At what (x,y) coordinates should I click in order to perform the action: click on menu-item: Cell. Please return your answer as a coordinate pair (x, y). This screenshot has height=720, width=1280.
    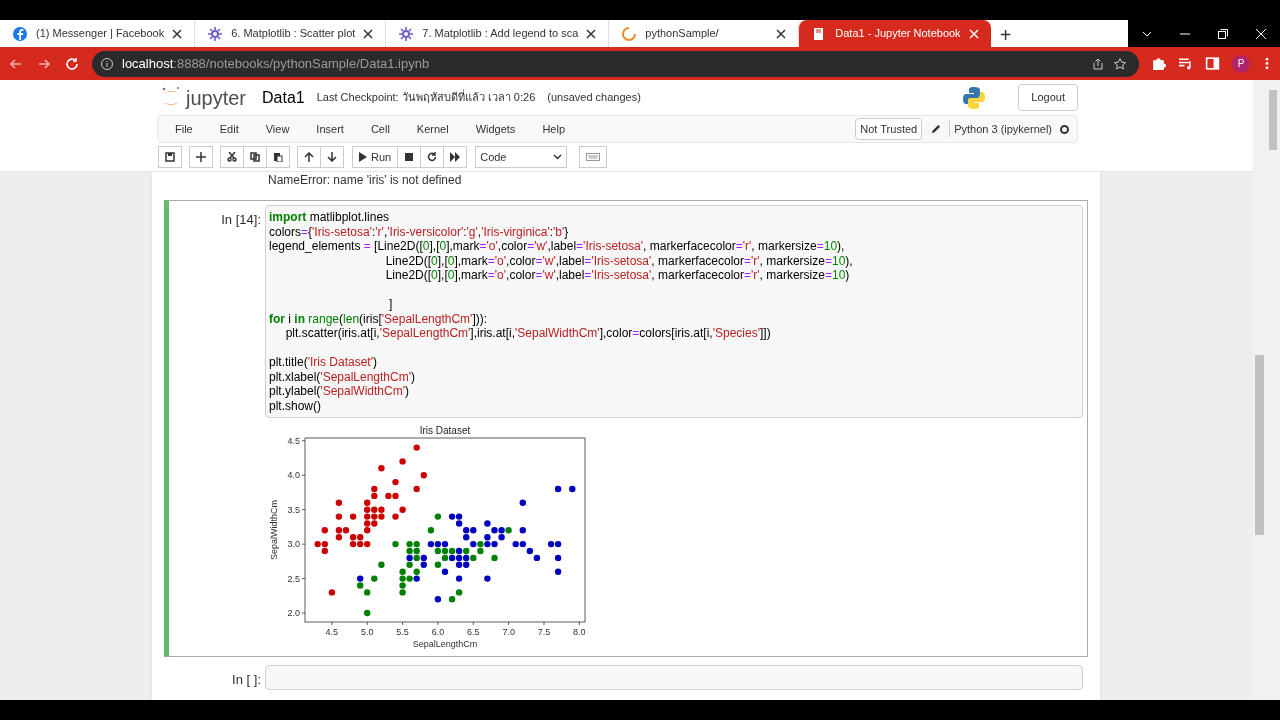
    Looking at the image, I should click on (380, 129).